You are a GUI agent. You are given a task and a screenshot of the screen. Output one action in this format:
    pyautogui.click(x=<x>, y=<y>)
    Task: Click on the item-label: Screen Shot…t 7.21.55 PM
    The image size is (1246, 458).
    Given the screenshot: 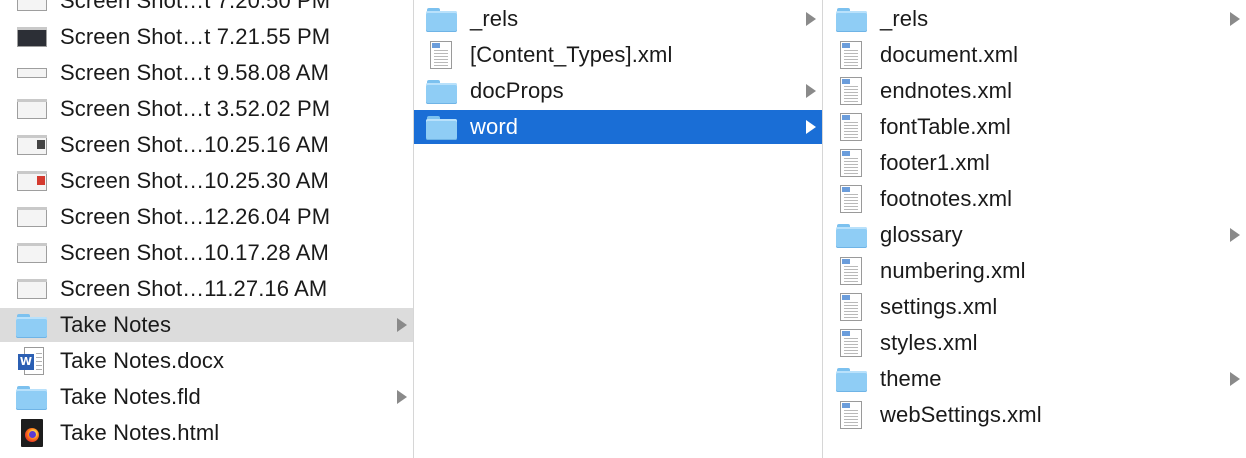 What is the action you would take?
    pyautogui.click(x=195, y=36)
    